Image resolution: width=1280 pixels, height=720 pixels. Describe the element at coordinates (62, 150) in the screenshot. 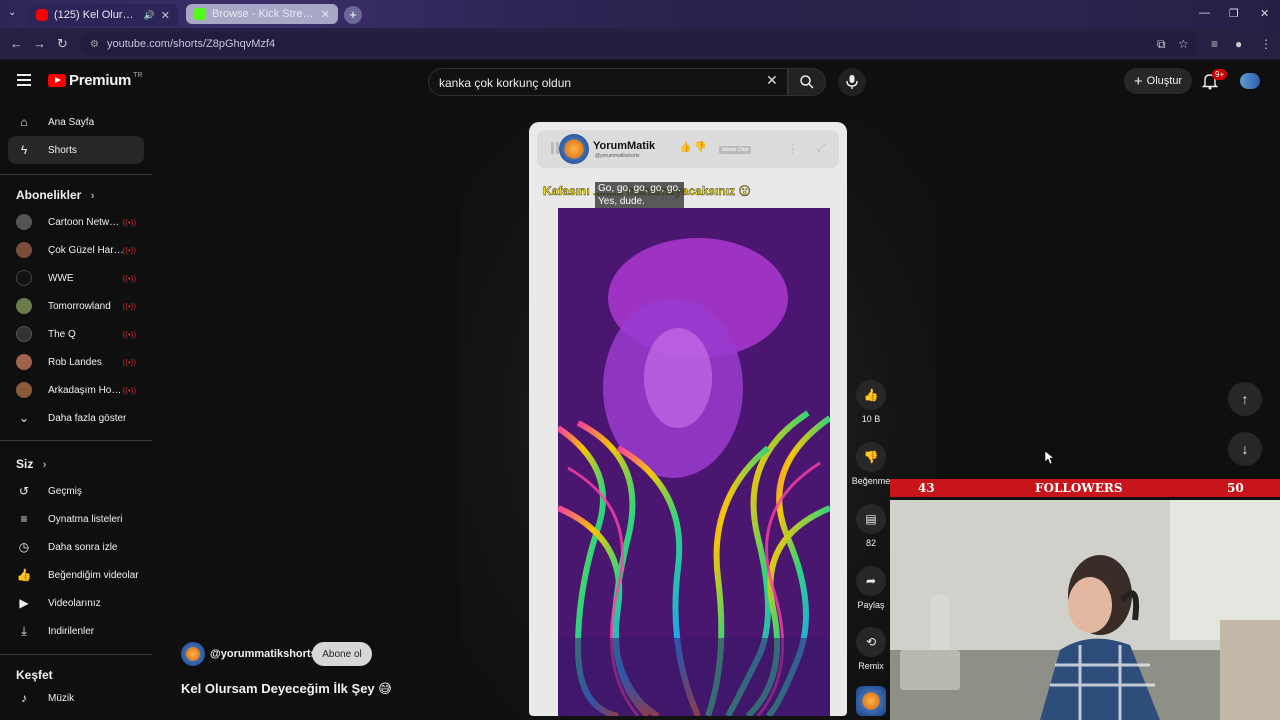

I see `sidebar-item-label: Shorts` at that location.